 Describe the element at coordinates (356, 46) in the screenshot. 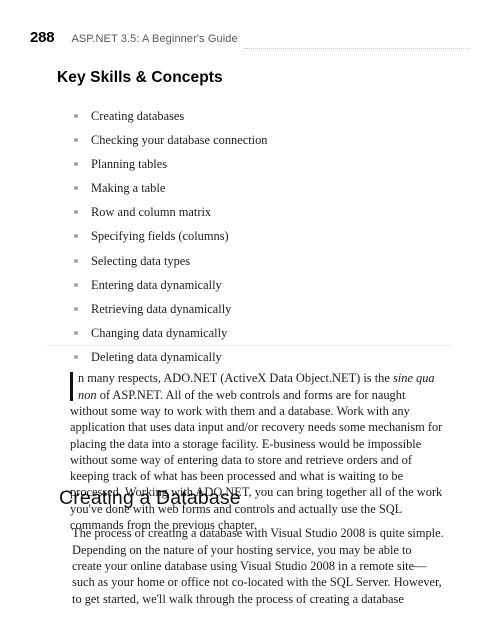

I see `running-head-rule` at that location.